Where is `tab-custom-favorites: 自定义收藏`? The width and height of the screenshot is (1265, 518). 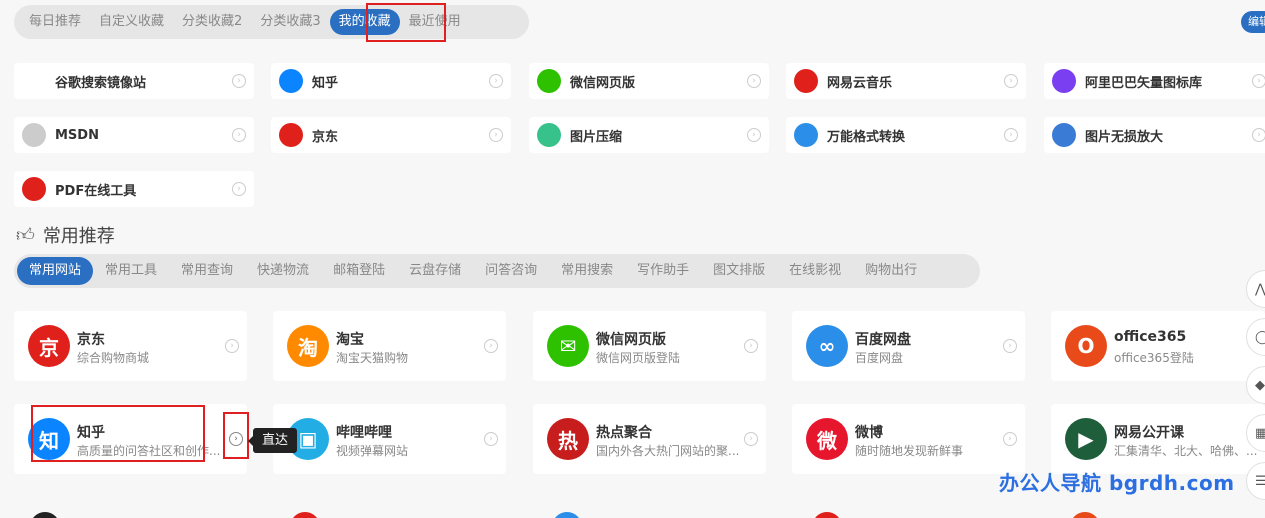 tab-custom-favorites: 自定义收藏 is located at coordinates (131, 22).